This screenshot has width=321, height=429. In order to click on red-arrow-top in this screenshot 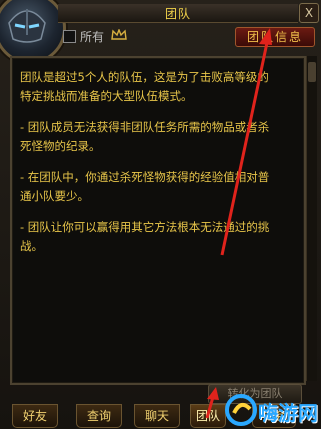, I will do `click(246, 142)`.